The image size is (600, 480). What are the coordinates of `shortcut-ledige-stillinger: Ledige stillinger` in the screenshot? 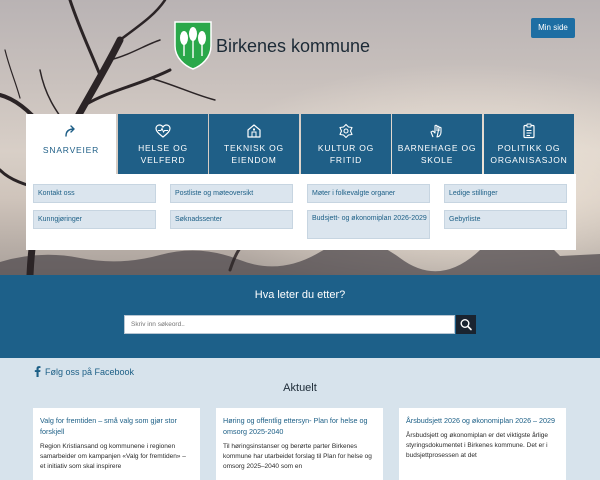 It's located at (505, 193).